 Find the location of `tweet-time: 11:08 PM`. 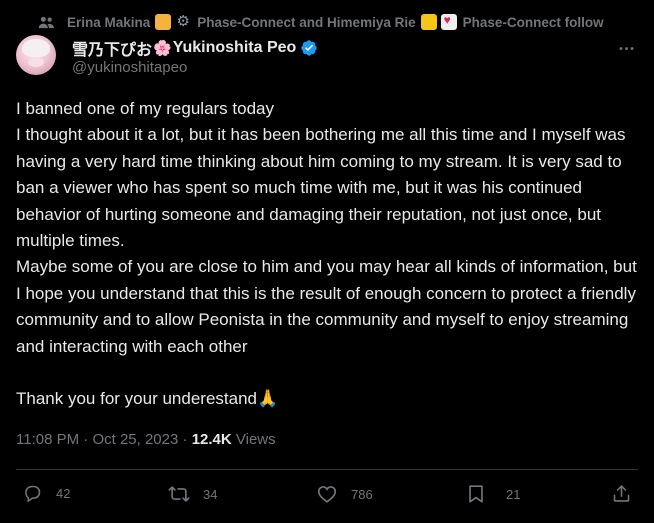

tweet-time: 11:08 PM is located at coordinates (47, 439).